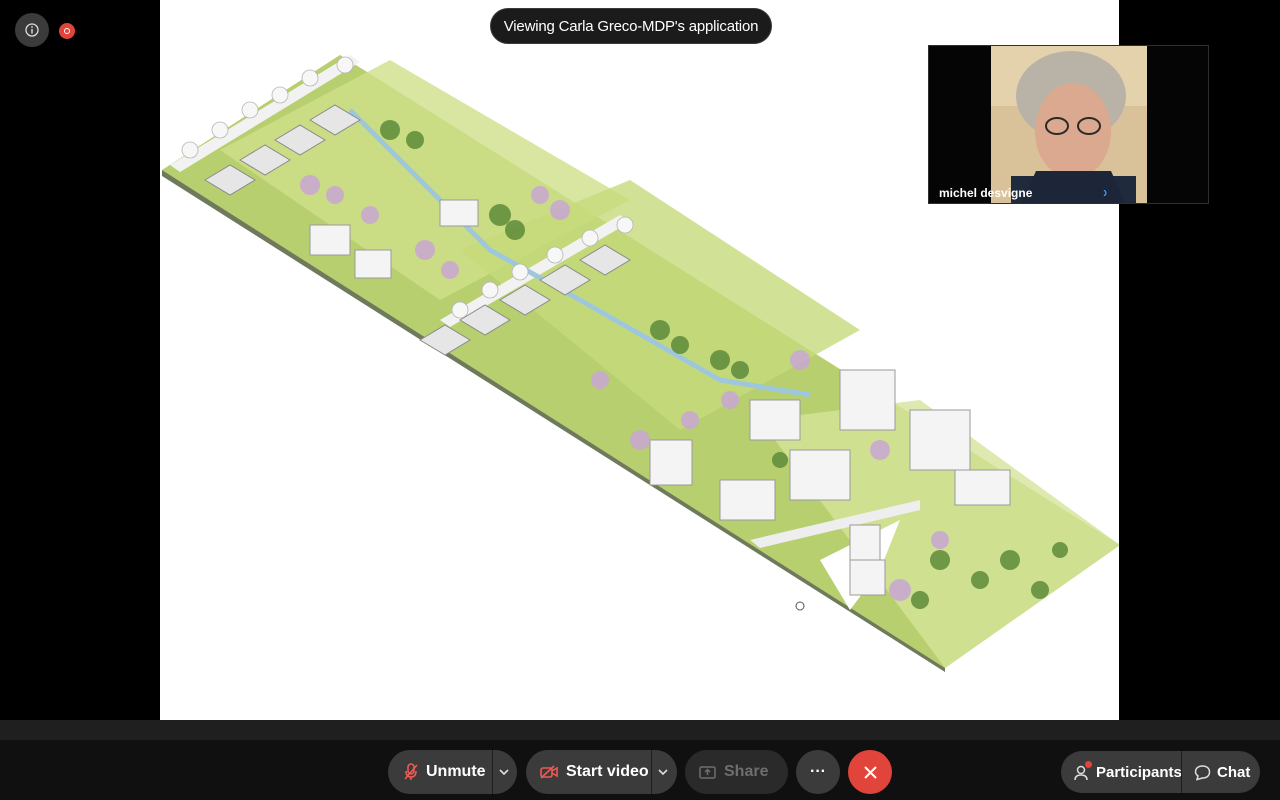 Image resolution: width=1280 pixels, height=800 pixels. I want to click on info-icon, so click(32, 30).